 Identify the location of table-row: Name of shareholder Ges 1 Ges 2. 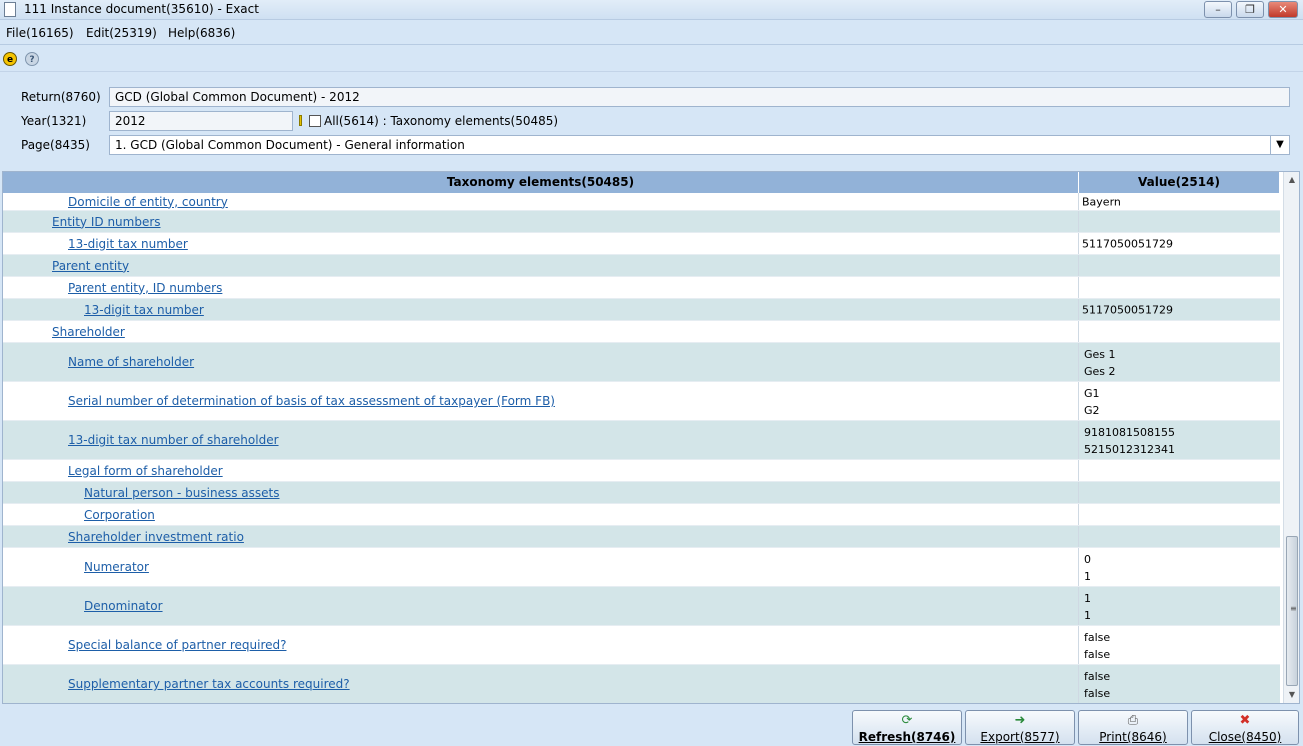
(641, 362).